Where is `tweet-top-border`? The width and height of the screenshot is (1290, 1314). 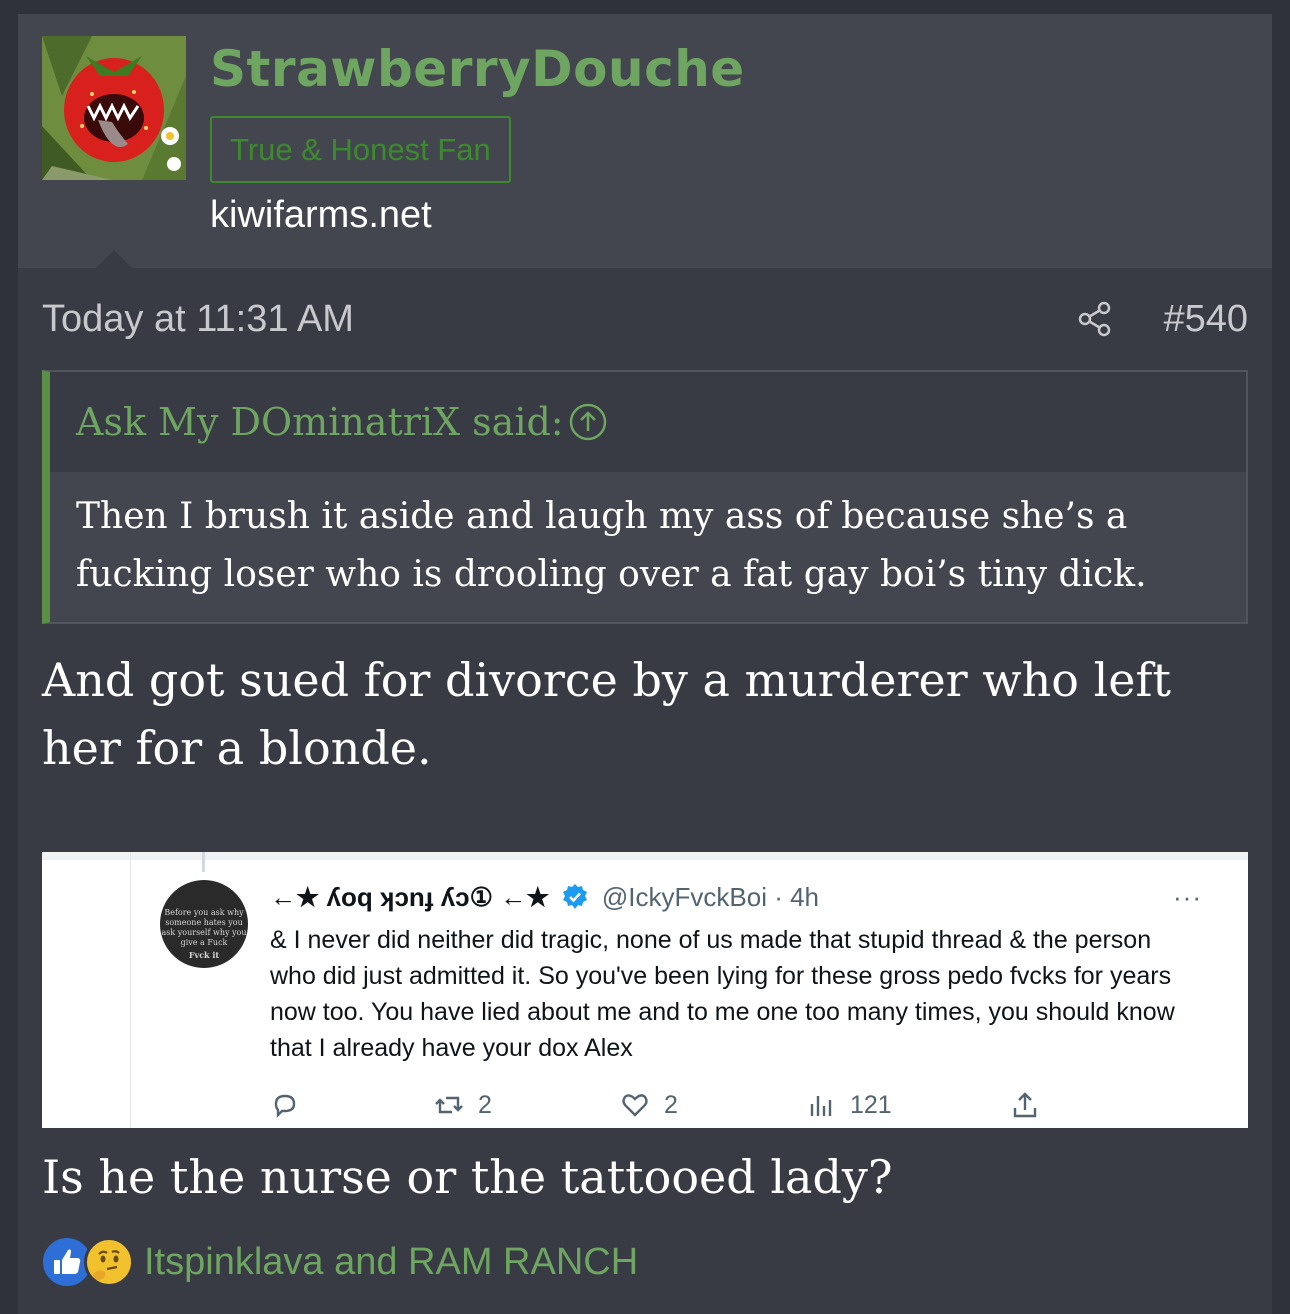
tweet-top-border is located at coordinates (645, 856).